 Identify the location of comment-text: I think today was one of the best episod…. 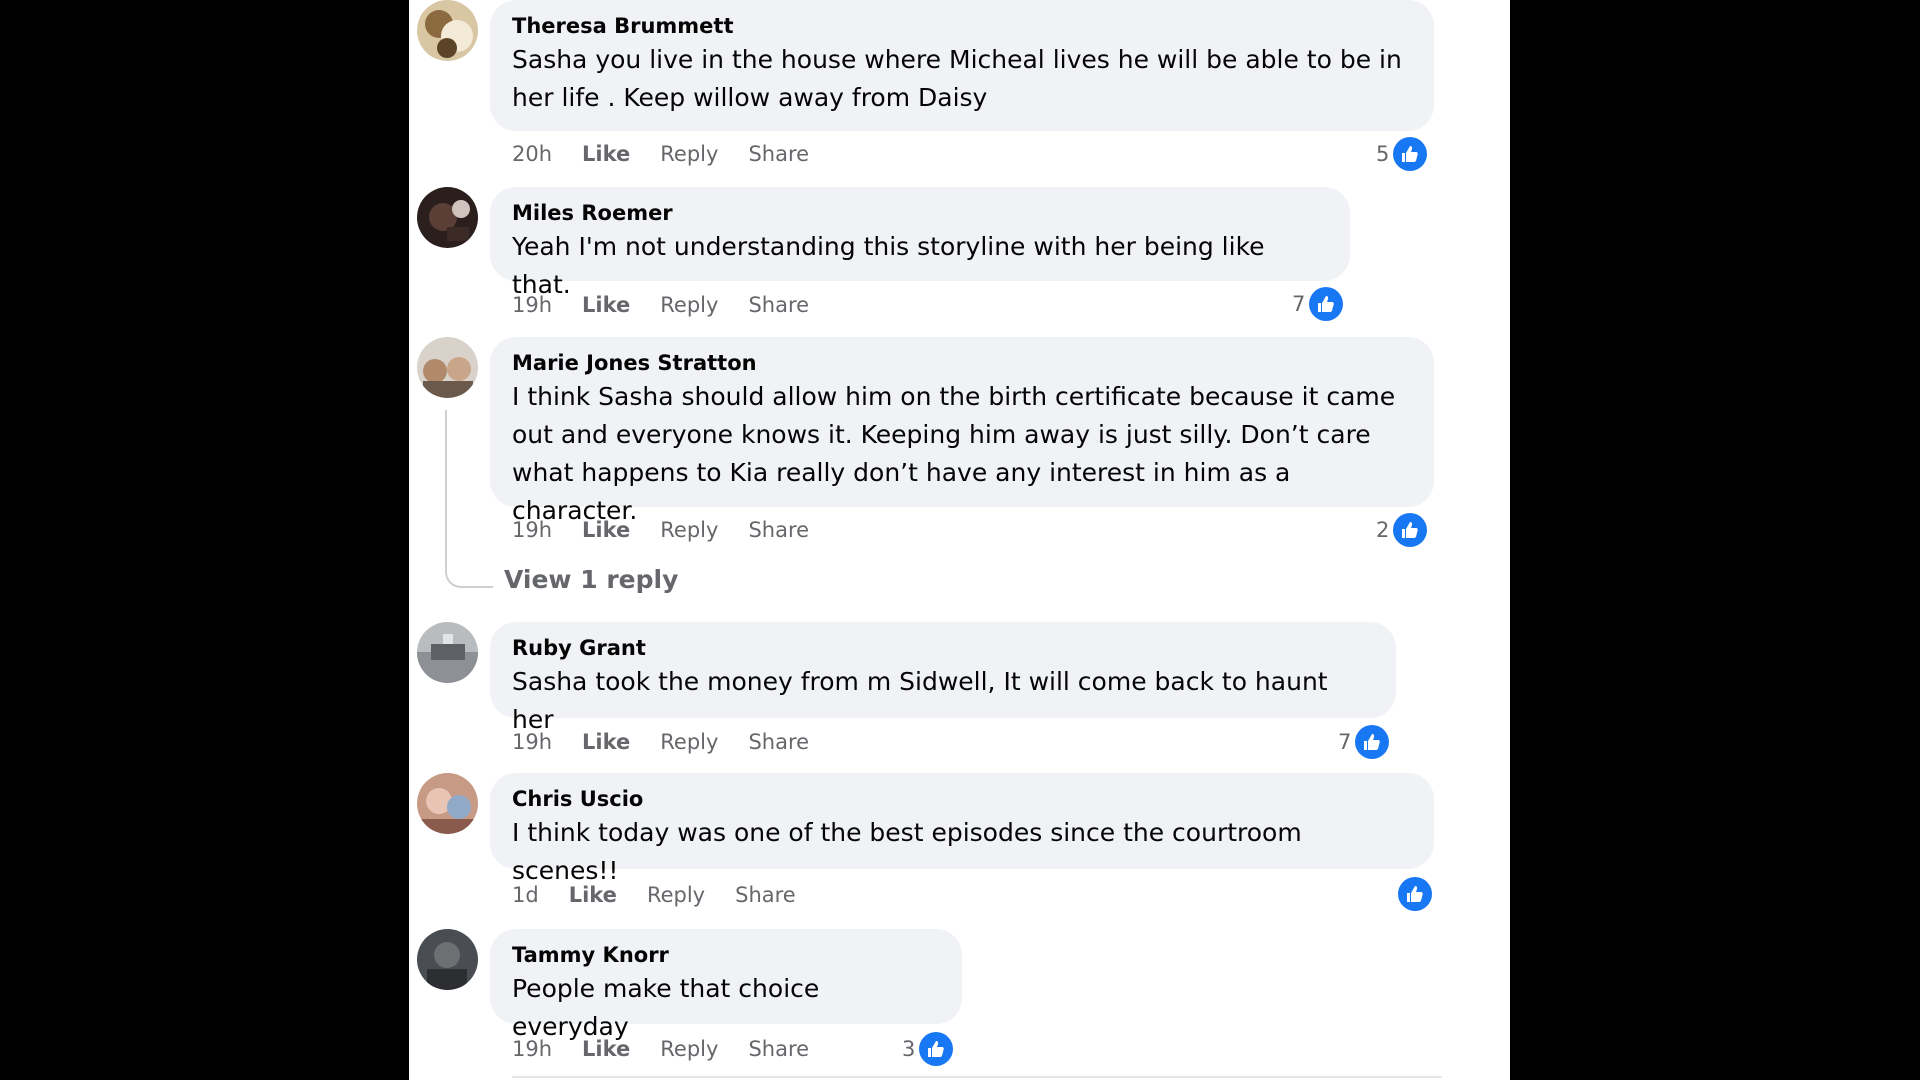
(907, 851).